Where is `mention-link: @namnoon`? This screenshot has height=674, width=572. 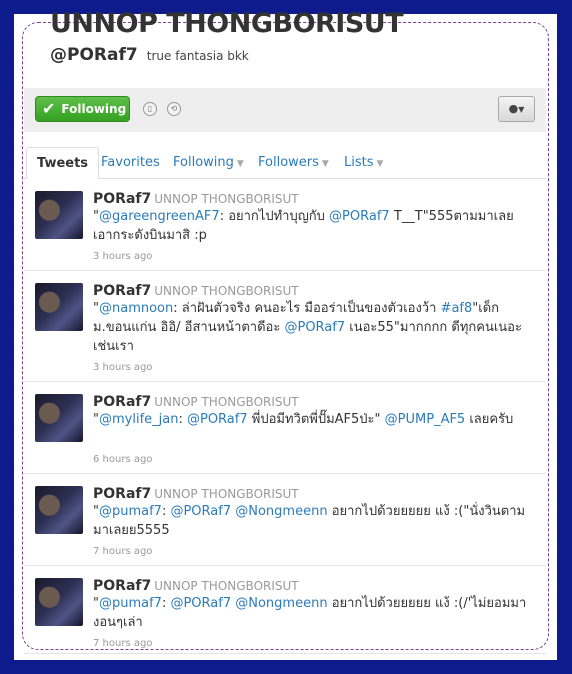 mention-link: @namnoon is located at coordinates (136, 308).